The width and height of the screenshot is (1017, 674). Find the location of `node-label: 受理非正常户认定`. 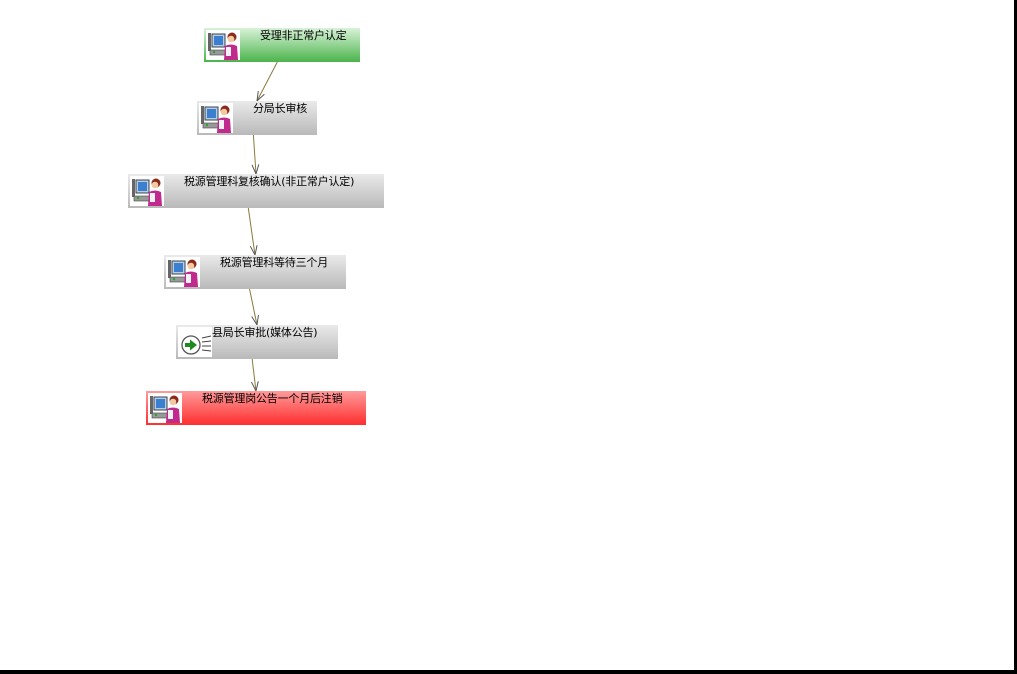

node-label: 受理非正常户认定 is located at coordinates (303, 35).